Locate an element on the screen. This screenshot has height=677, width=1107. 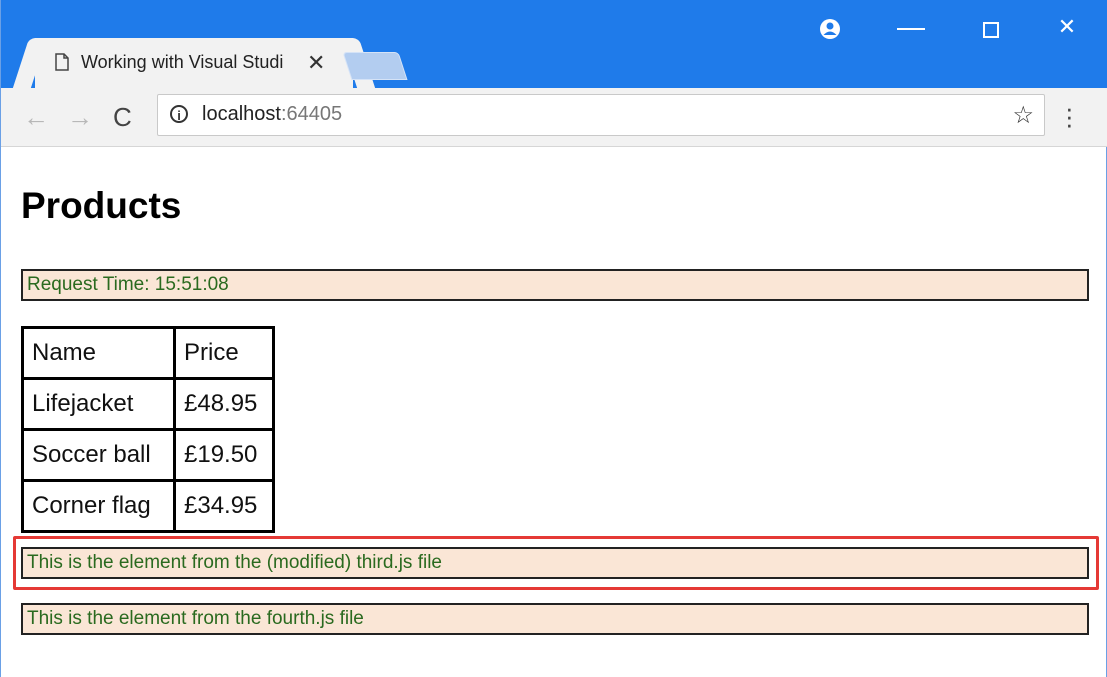
address-bar: i localhost:64405 ☆ is located at coordinates (601, 115).